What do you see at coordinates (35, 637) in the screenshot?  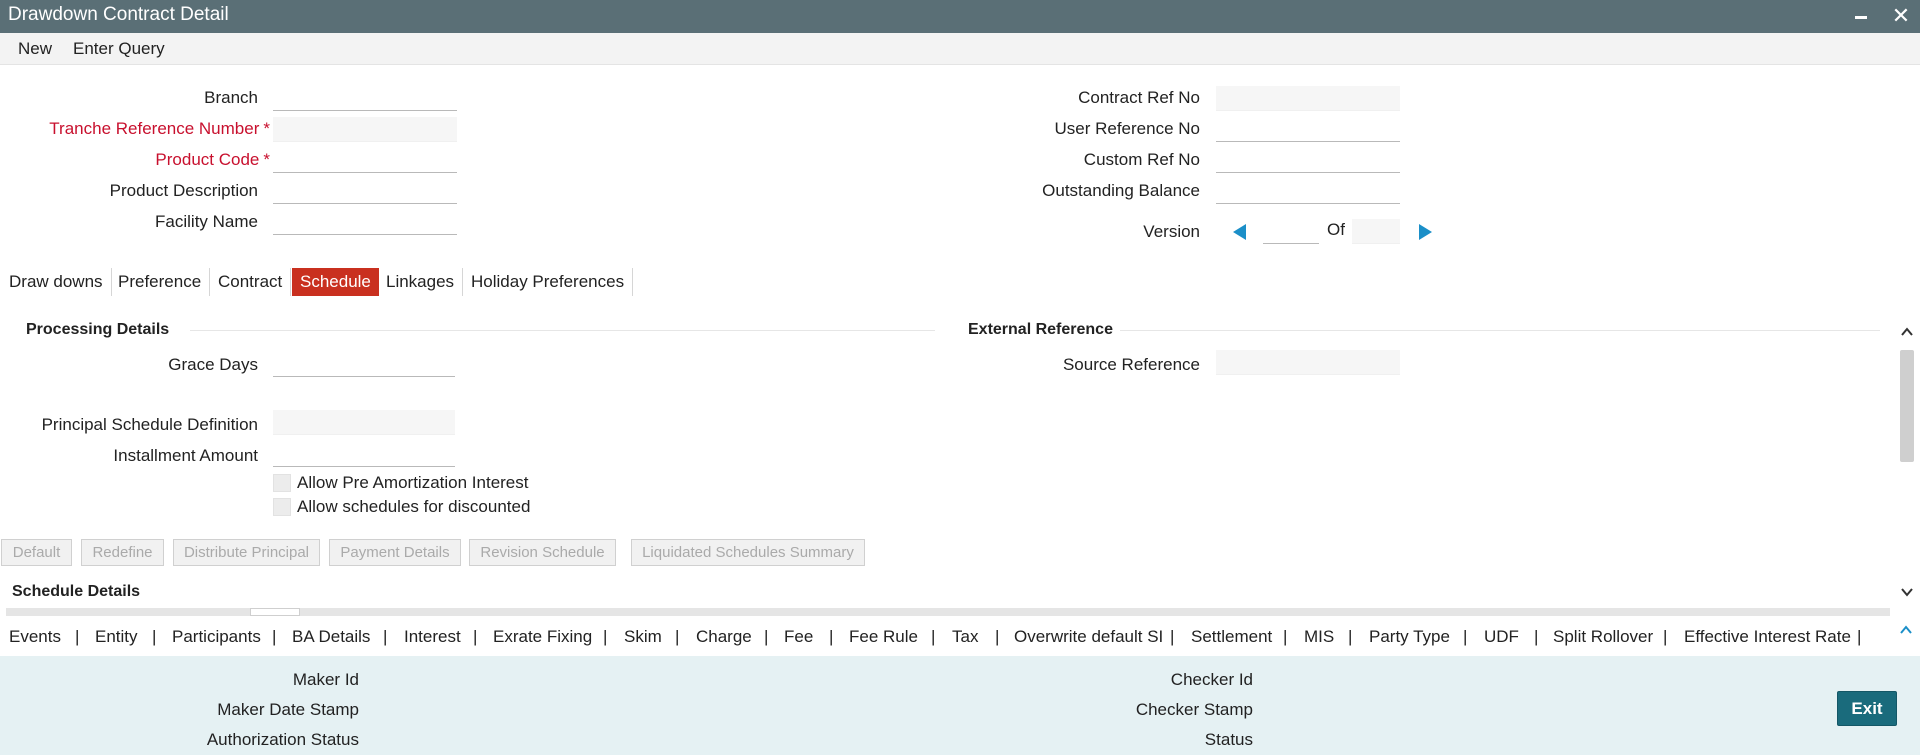 I see `link-events: Events` at bounding box center [35, 637].